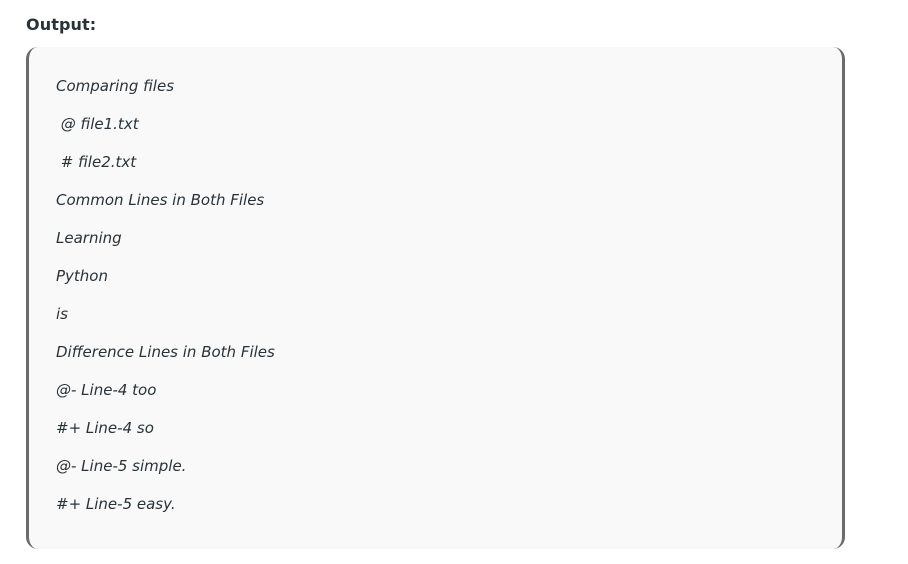 This screenshot has width=908, height=564. Describe the element at coordinates (115, 86) in the screenshot. I see `output-line: Comparing files` at that location.